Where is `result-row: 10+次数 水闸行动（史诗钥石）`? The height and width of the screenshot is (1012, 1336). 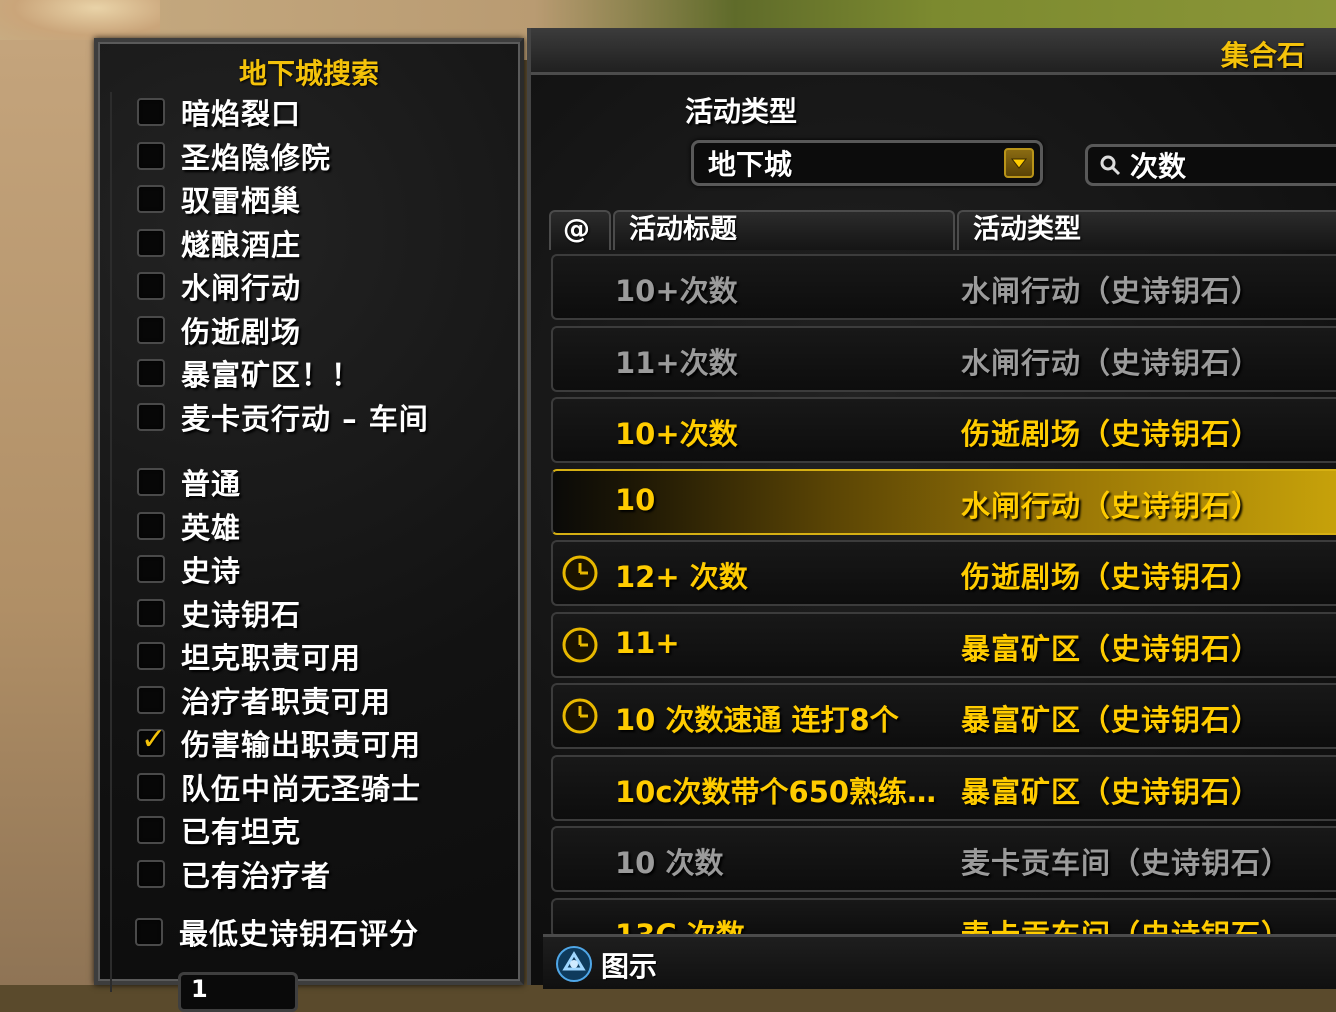
result-row: 10+次数 水闸行动（史诗钥石） is located at coordinates (943, 287).